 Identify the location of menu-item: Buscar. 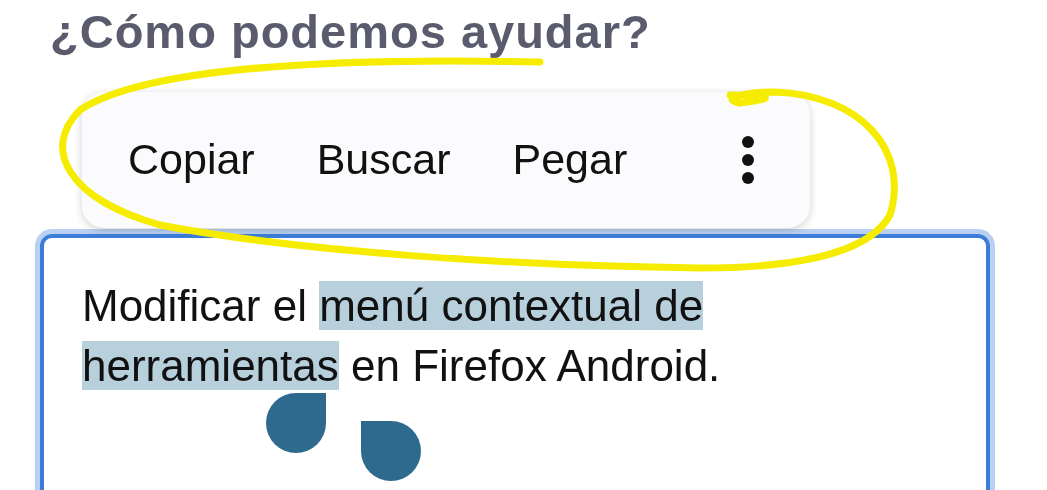
(383, 160).